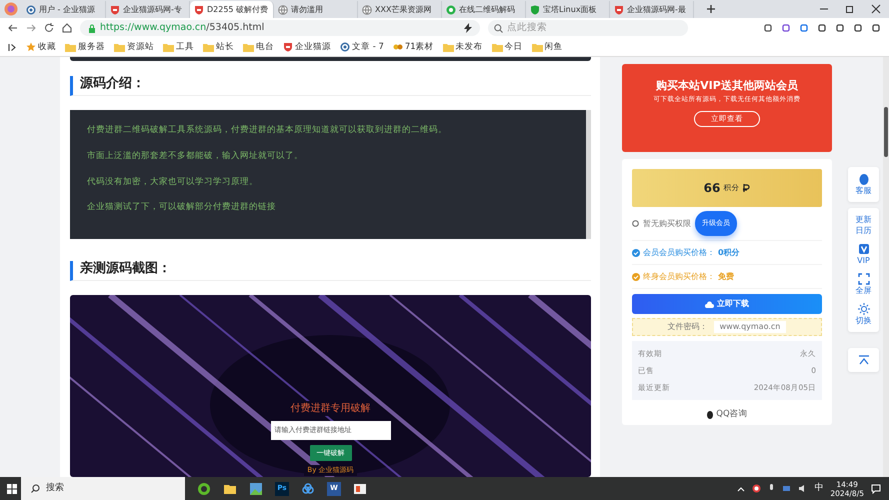 This screenshot has width=889, height=500. What do you see at coordinates (92, 28) in the screenshot?
I see `lock-icon` at bounding box center [92, 28].